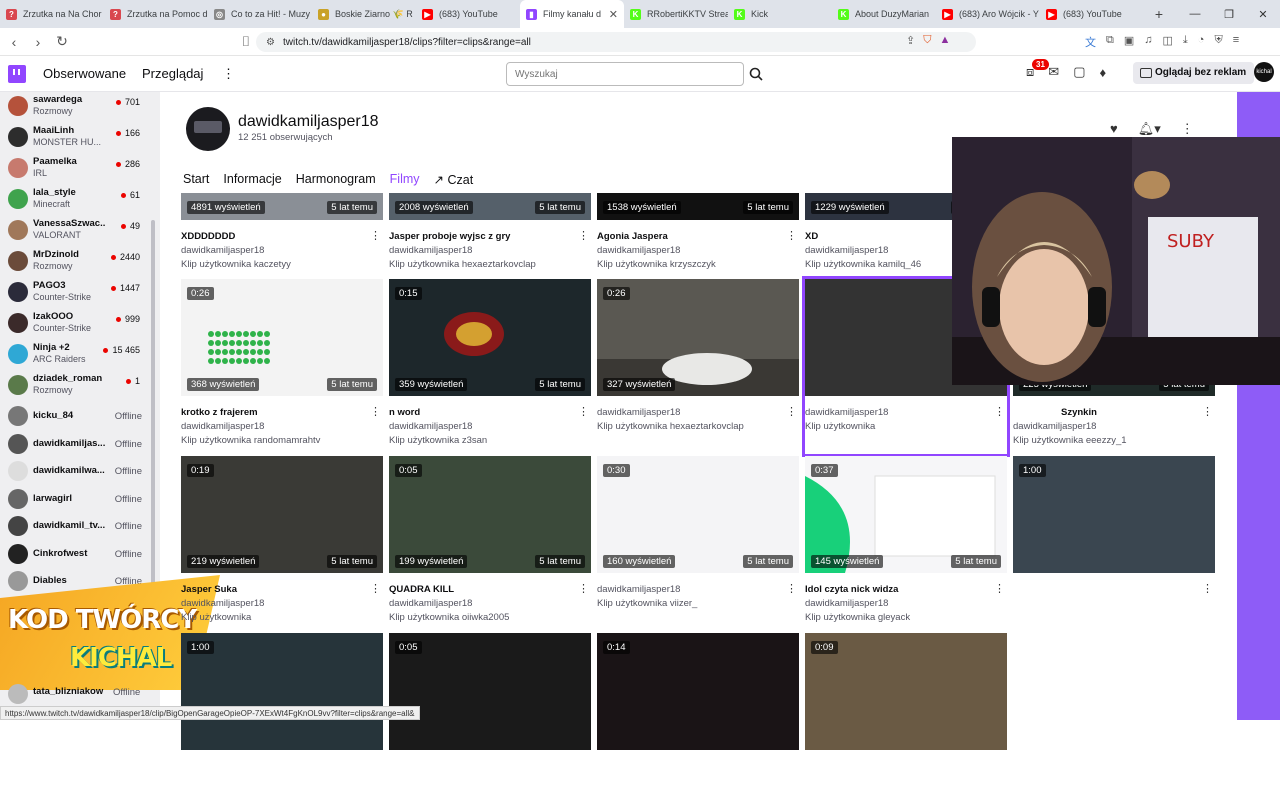 This screenshot has width=1280, height=808. I want to click on clip-thumbnail: 0:05, so click(490, 691).